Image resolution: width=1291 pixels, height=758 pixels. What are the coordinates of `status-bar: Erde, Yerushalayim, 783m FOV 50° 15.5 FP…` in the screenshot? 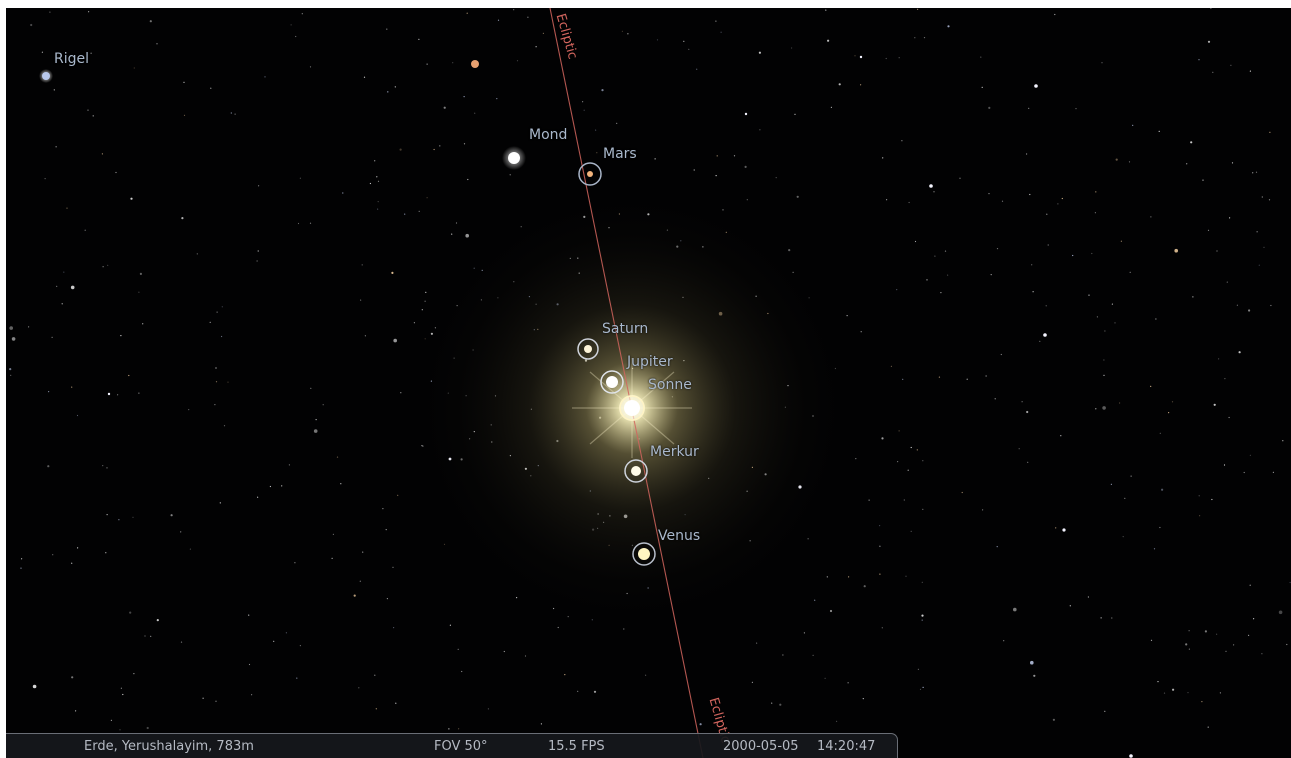 It's located at (452, 745).